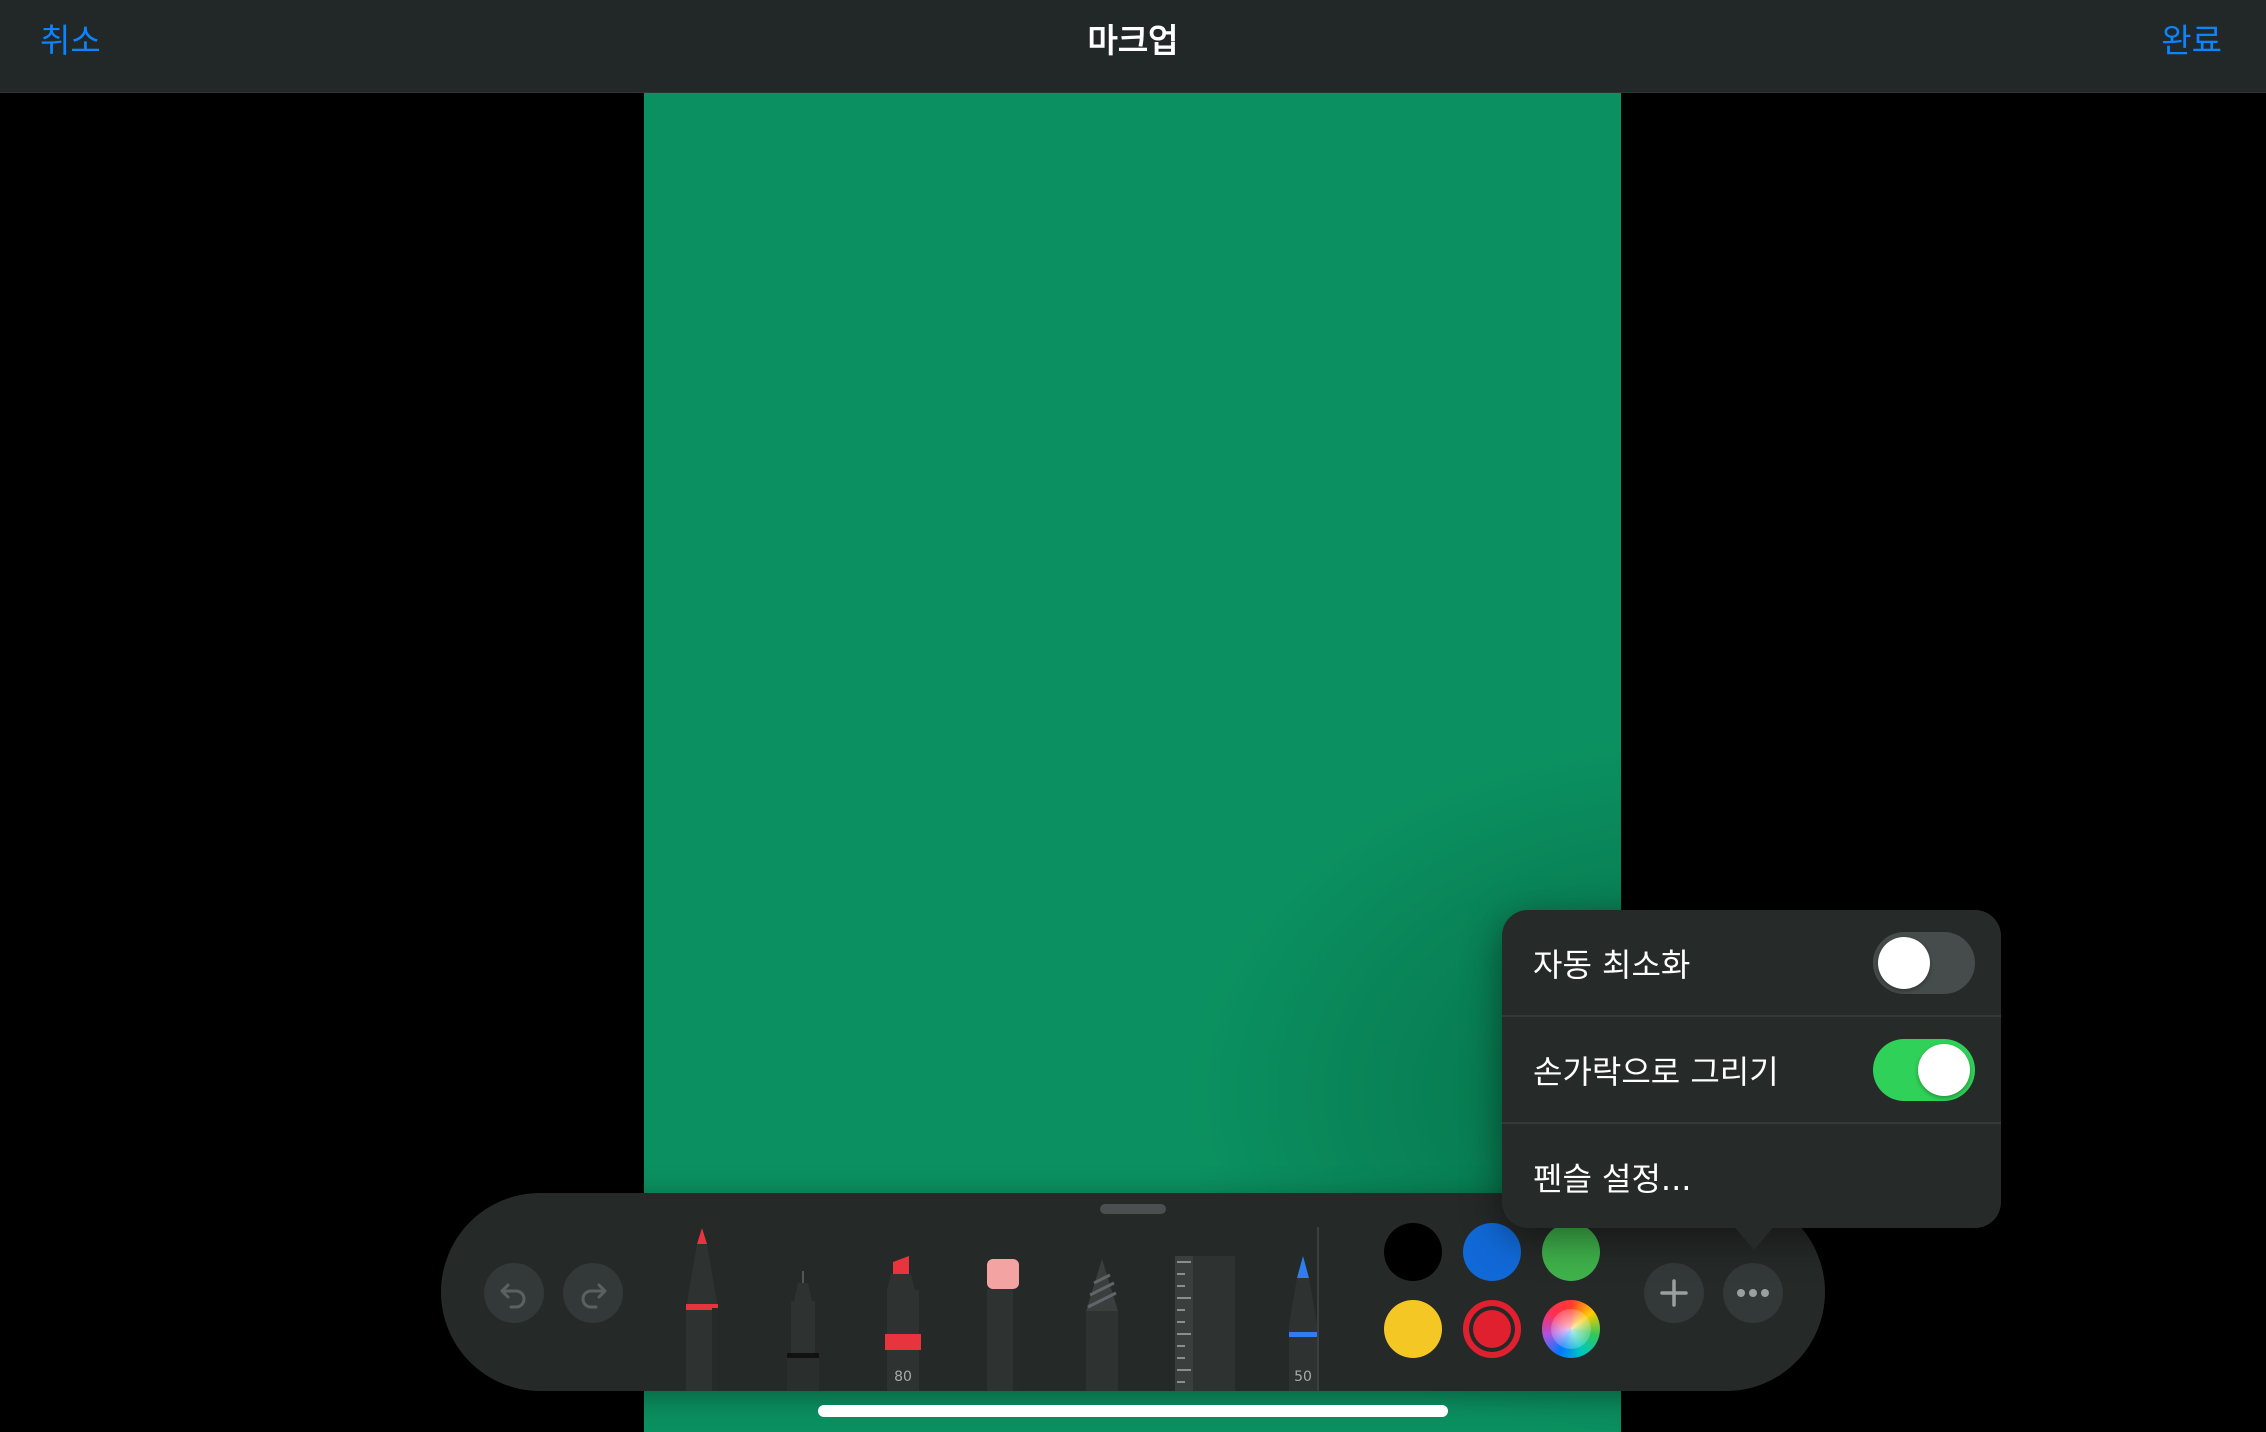  I want to click on lasso-tool, so click(1102, 1325).